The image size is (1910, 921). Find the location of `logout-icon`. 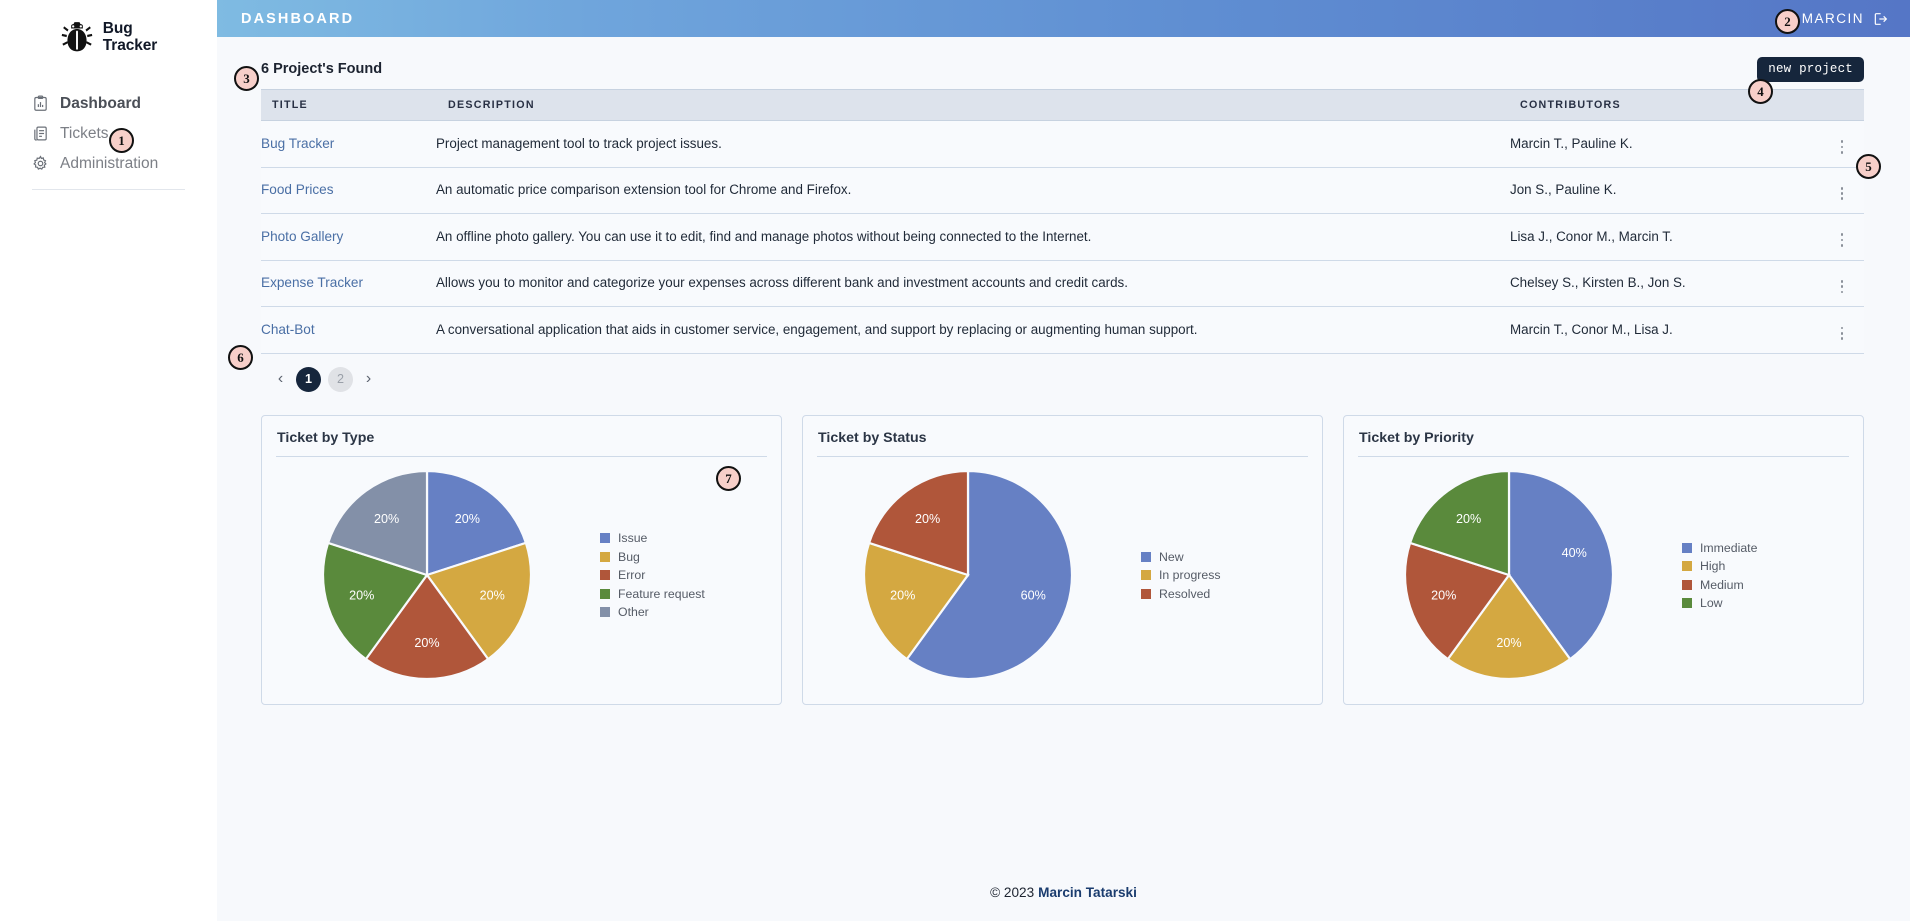

logout-icon is located at coordinates (1880, 19).